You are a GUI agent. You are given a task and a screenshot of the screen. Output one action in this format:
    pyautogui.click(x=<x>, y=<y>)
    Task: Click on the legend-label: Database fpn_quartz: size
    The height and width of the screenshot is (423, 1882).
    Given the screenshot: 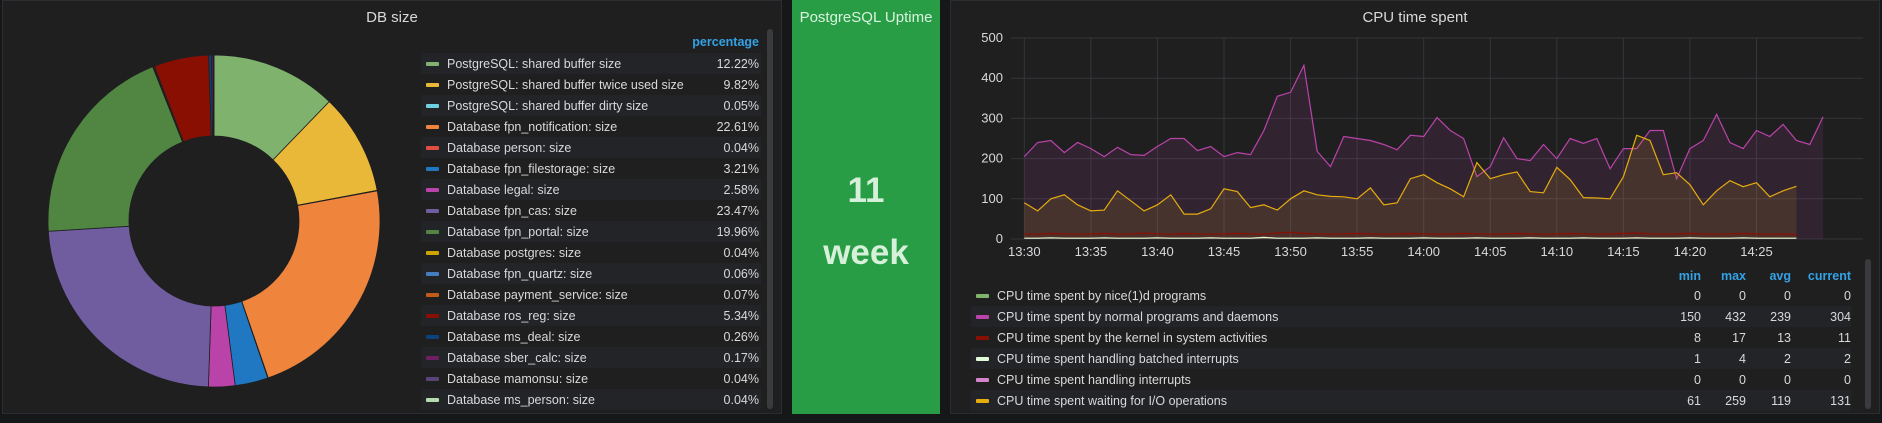 What is the action you would take?
    pyautogui.click(x=573, y=274)
    